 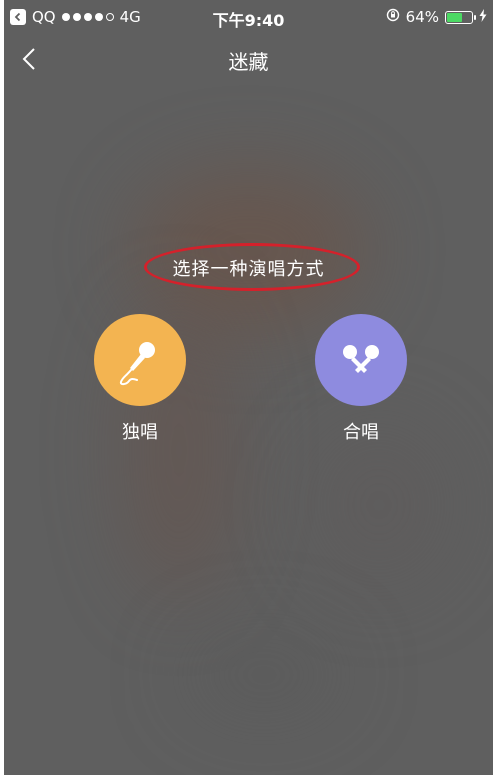 What do you see at coordinates (248, 17) in the screenshot?
I see `status-bar: QQ 4G 下午9:40 64%` at bounding box center [248, 17].